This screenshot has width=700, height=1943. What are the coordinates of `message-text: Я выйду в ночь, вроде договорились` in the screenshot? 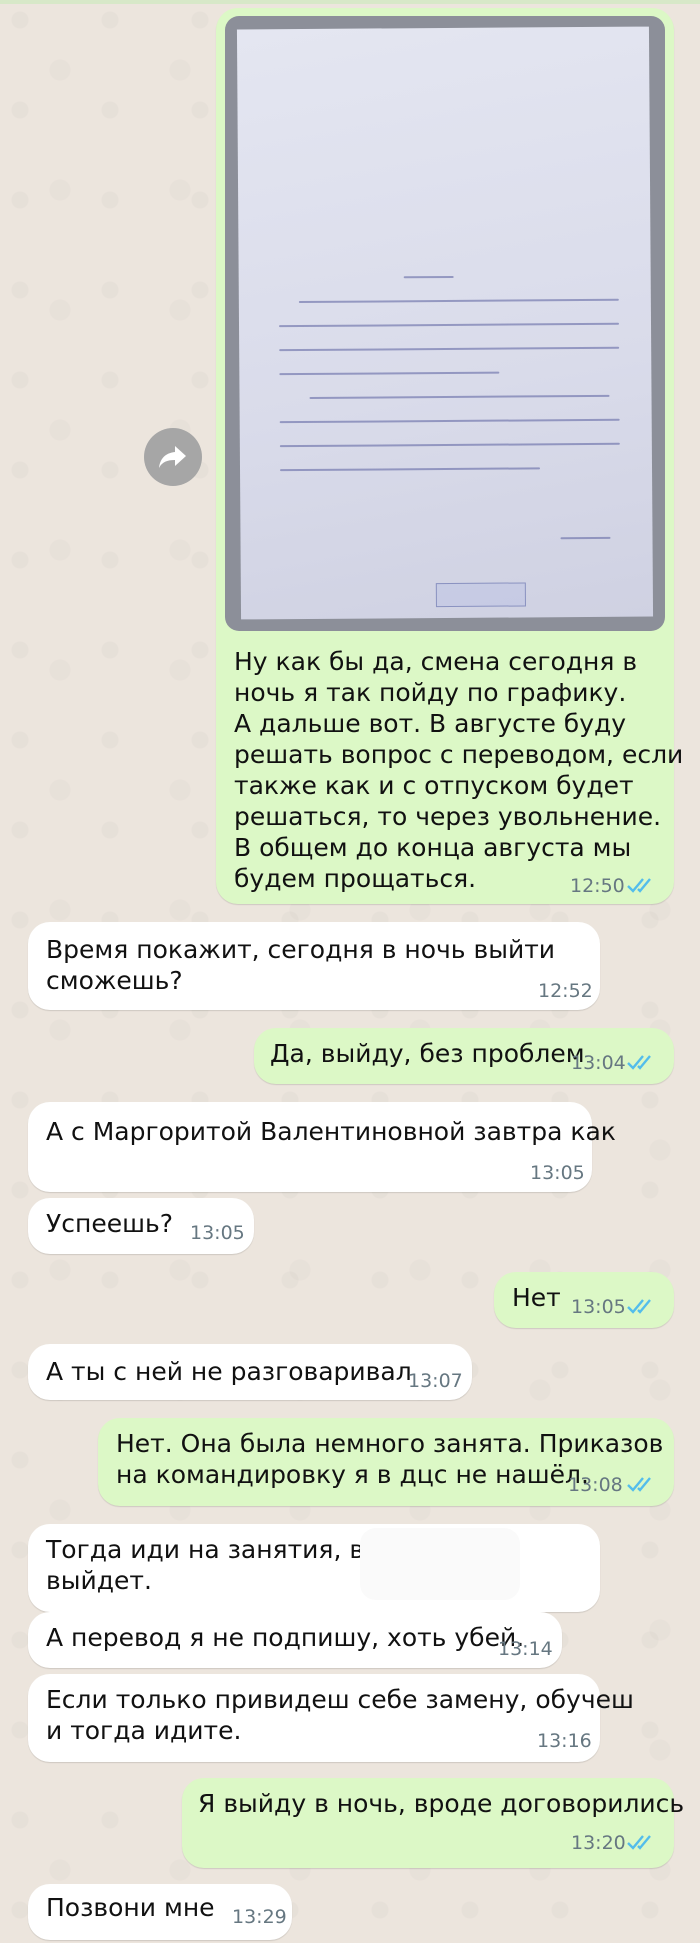 It's located at (441, 1803).